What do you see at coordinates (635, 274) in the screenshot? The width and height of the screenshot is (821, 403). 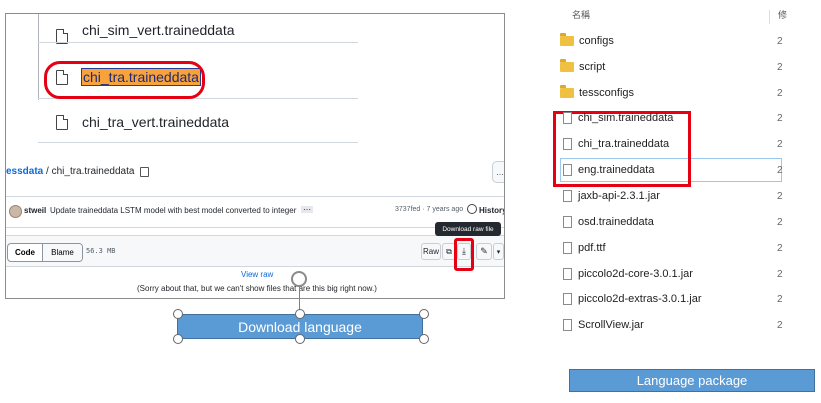 I see `explorer-item-label: piccolo2d-core-3.0.1.jar` at bounding box center [635, 274].